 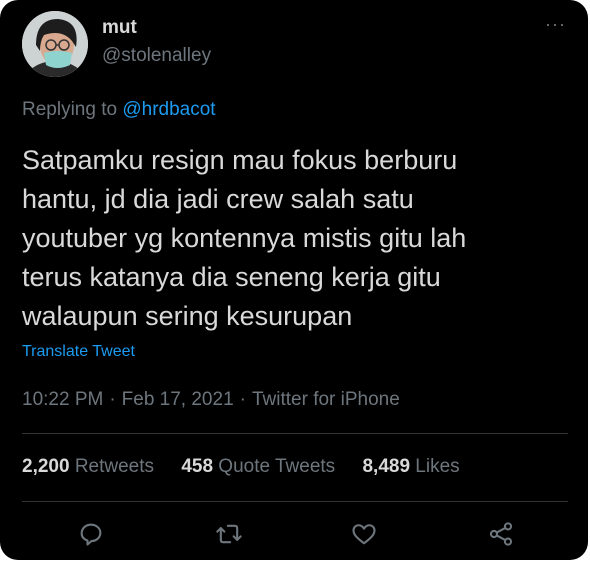 I want to click on retweets-stat: 2,200 Retweets, so click(x=88, y=467).